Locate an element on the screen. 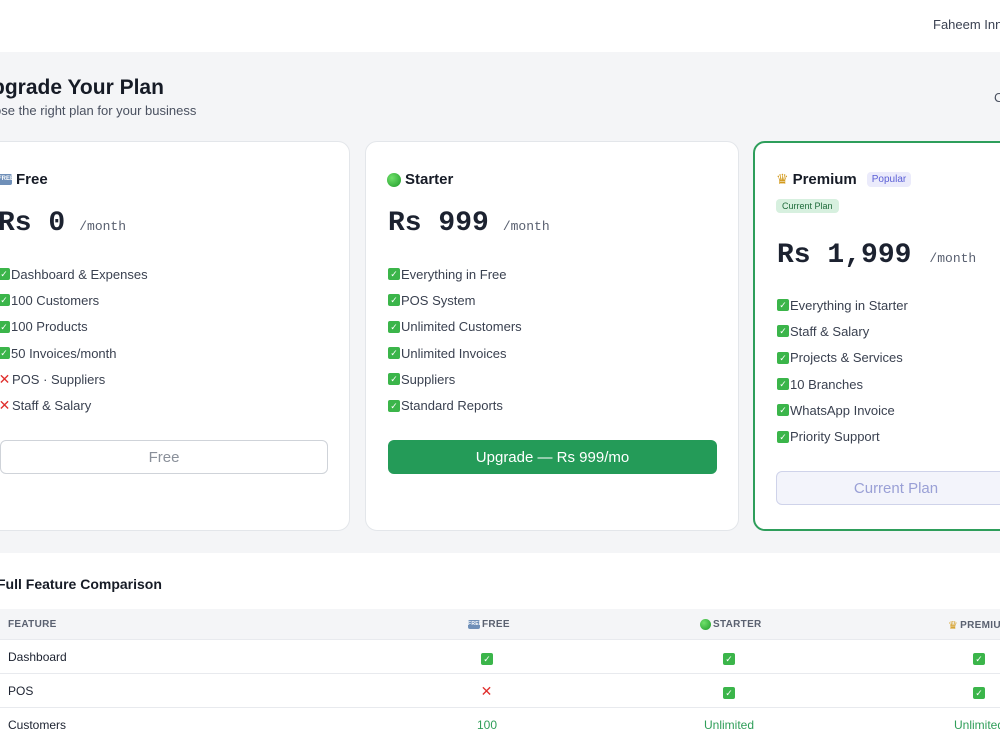 Image resolution: width=1000 pixels, height=750 pixels. current-plan-button: Current Plan is located at coordinates (888, 488).